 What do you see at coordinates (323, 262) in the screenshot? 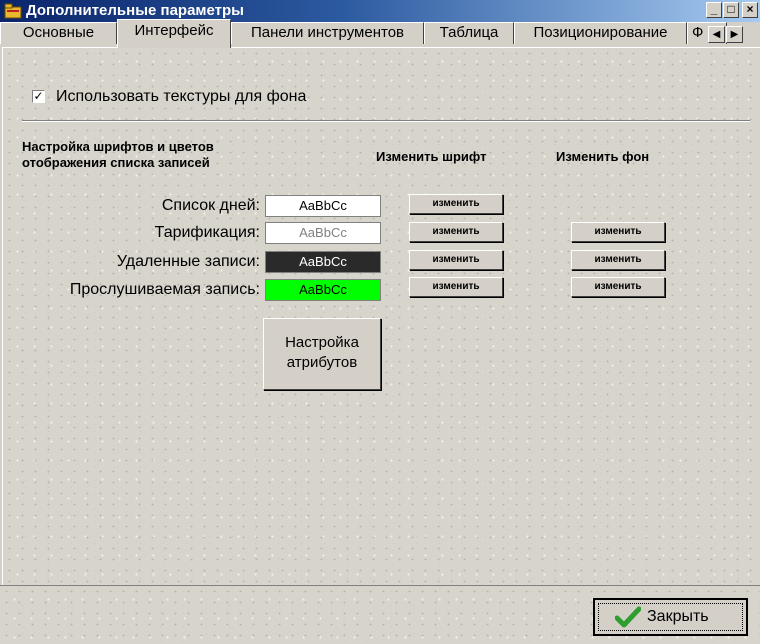
I see `sample-deleted: AaBbCc` at bounding box center [323, 262].